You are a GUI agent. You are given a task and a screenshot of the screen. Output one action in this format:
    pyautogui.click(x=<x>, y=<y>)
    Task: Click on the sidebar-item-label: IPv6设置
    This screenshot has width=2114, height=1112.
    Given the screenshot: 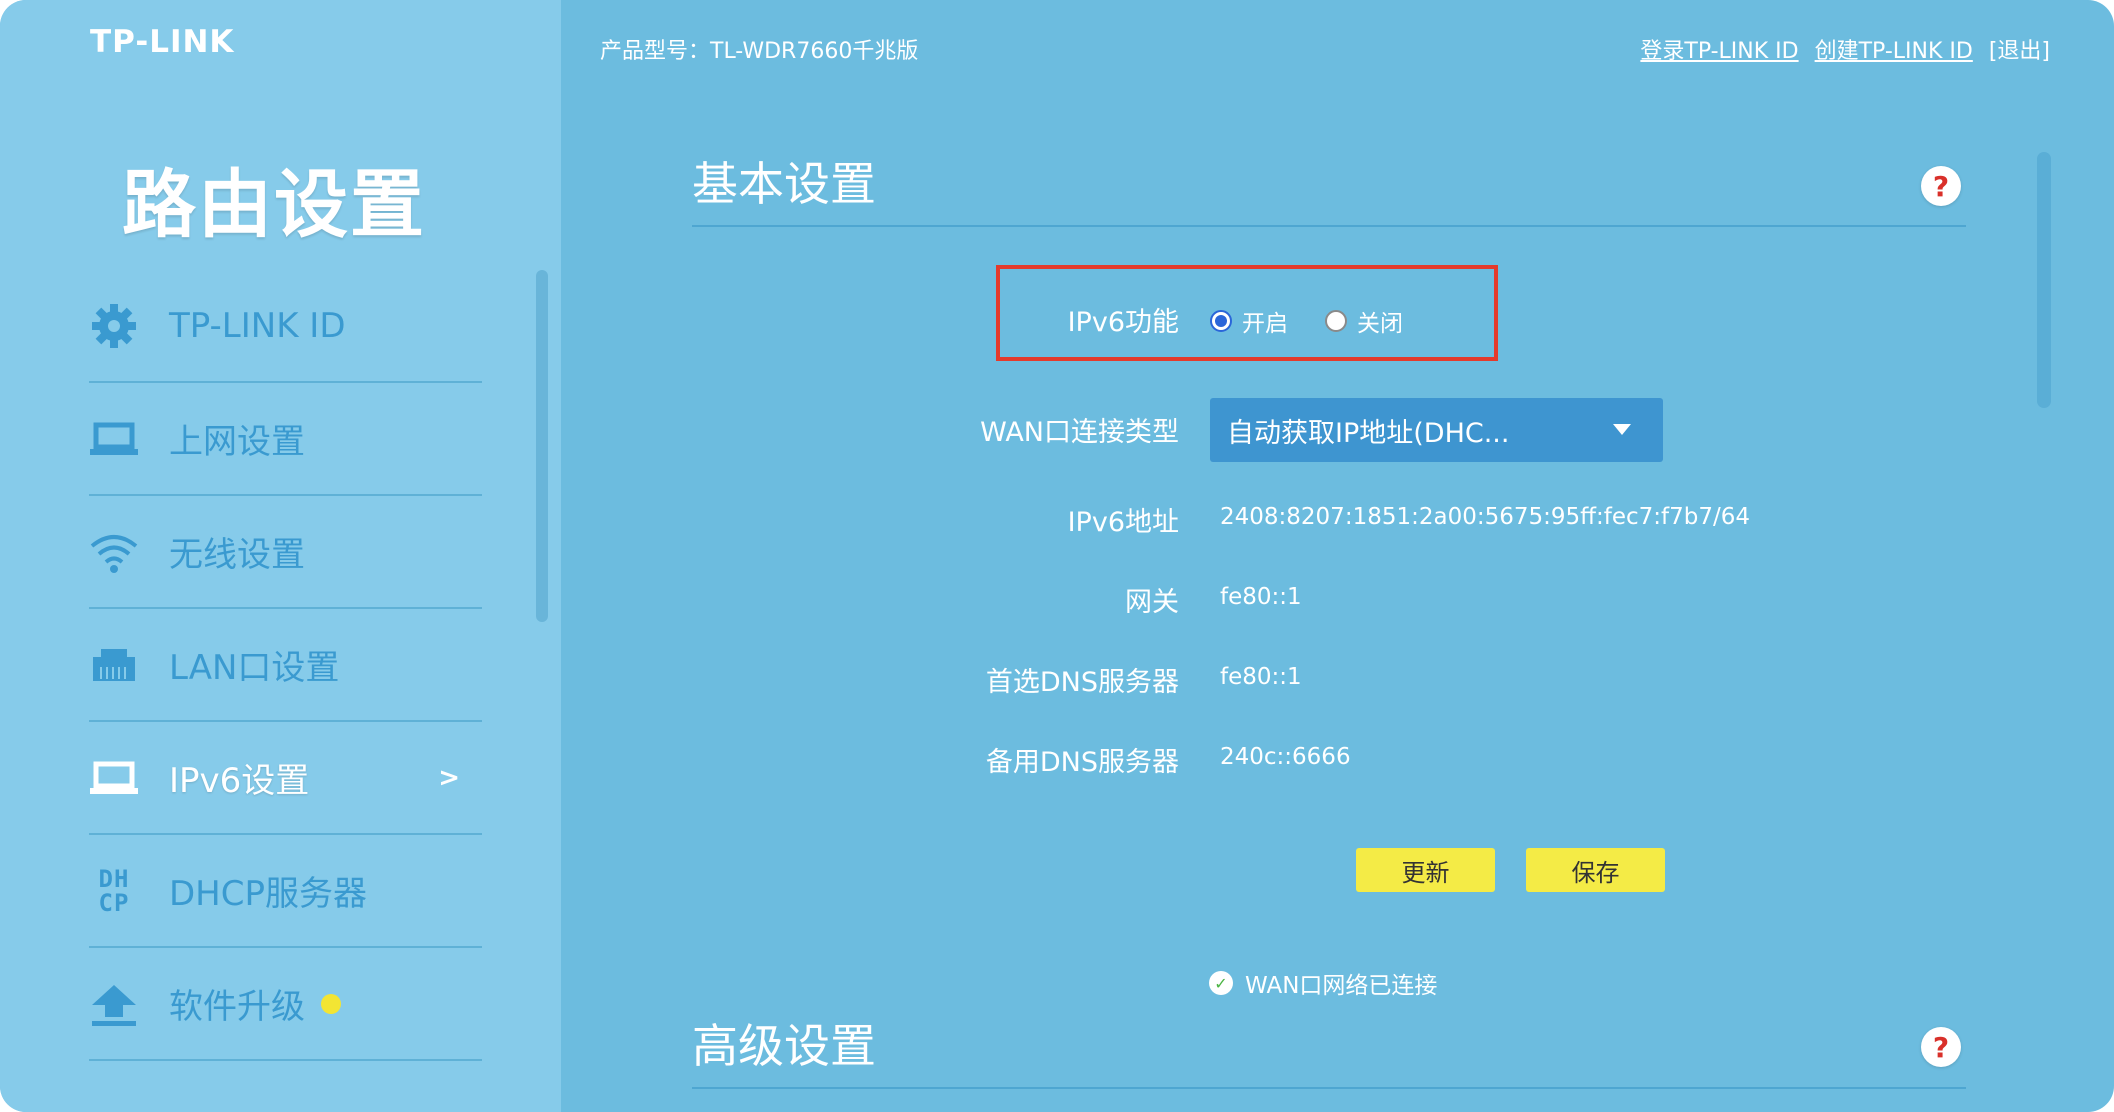 What is the action you would take?
    pyautogui.click(x=239, y=781)
    